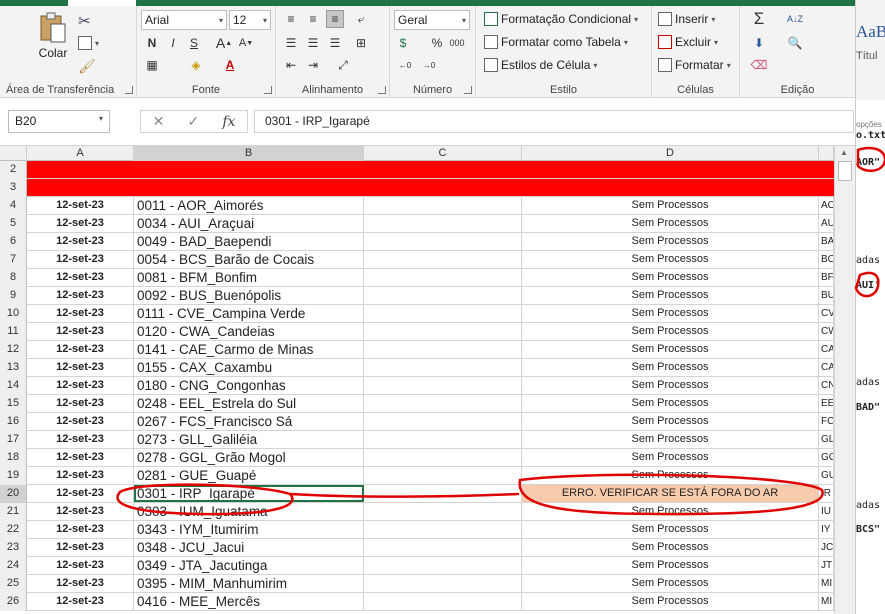 The width and height of the screenshot is (885, 614). What do you see at coordinates (361, 43) in the screenshot?
I see `merge-center-icon: ⊞` at bounding box center [361, 43].